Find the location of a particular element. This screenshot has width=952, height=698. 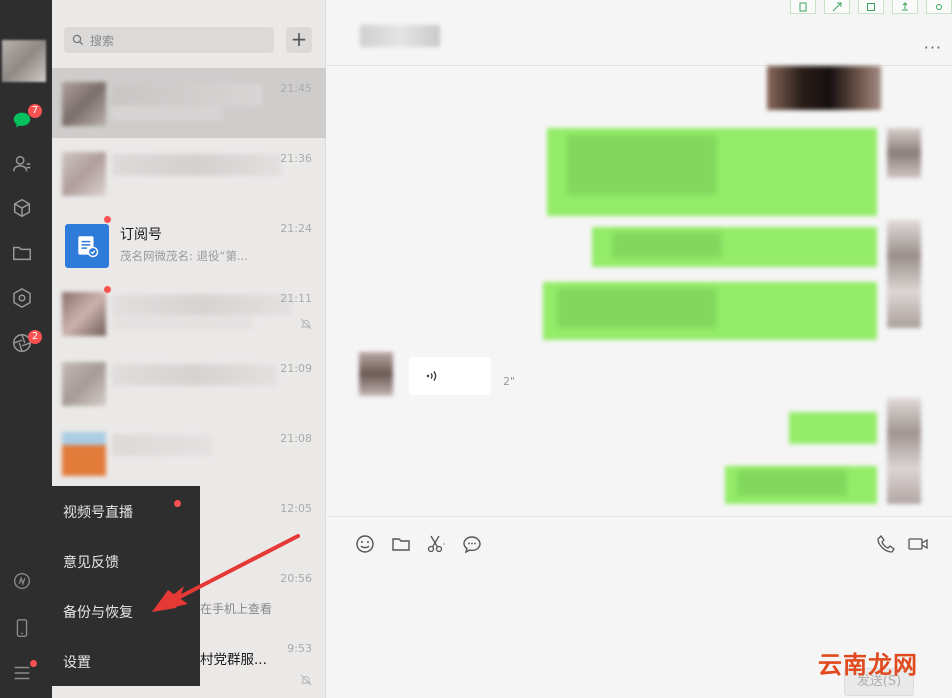

conversation-preview: 在手机上查看 is located at coordinates (236, 609).